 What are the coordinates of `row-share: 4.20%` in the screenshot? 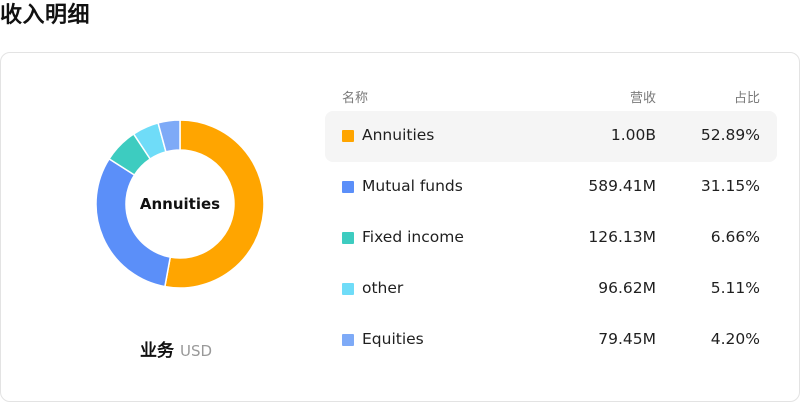 It's located at (735, 339).